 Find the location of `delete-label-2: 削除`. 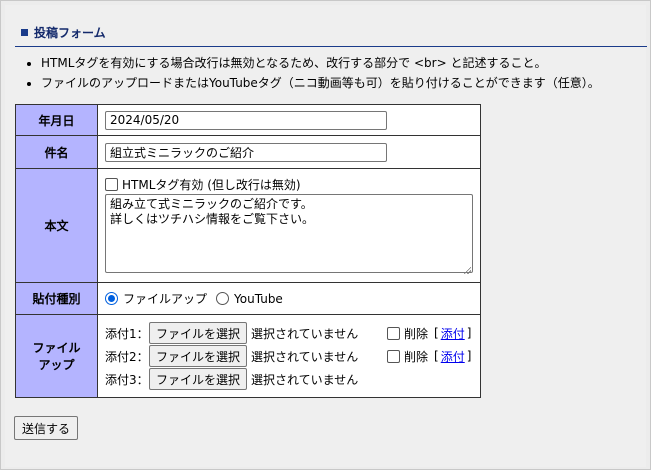

delete-label-2: 削除 is located at coordinates (416, 356).